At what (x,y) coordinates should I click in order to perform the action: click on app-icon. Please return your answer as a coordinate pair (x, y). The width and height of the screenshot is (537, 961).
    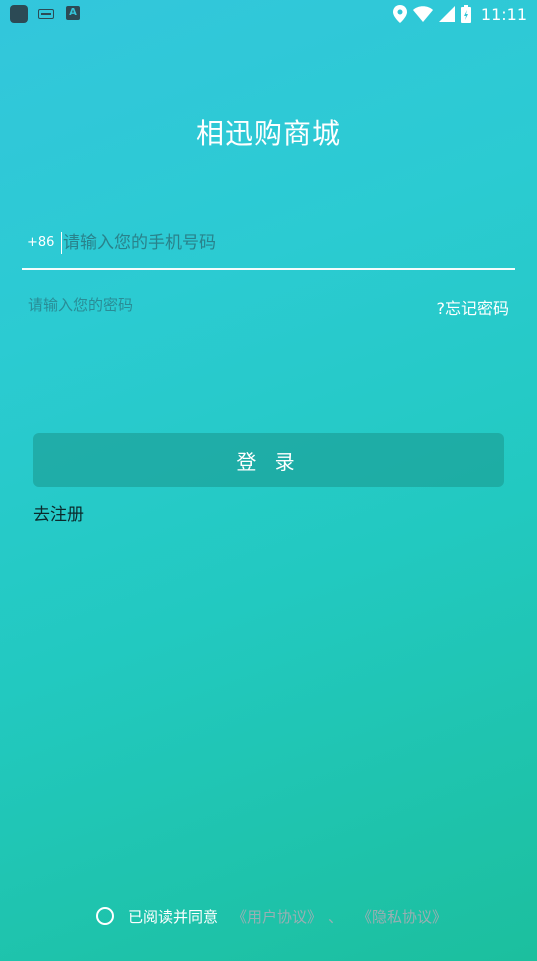
    Looking at the image, I should click on (19, 14).